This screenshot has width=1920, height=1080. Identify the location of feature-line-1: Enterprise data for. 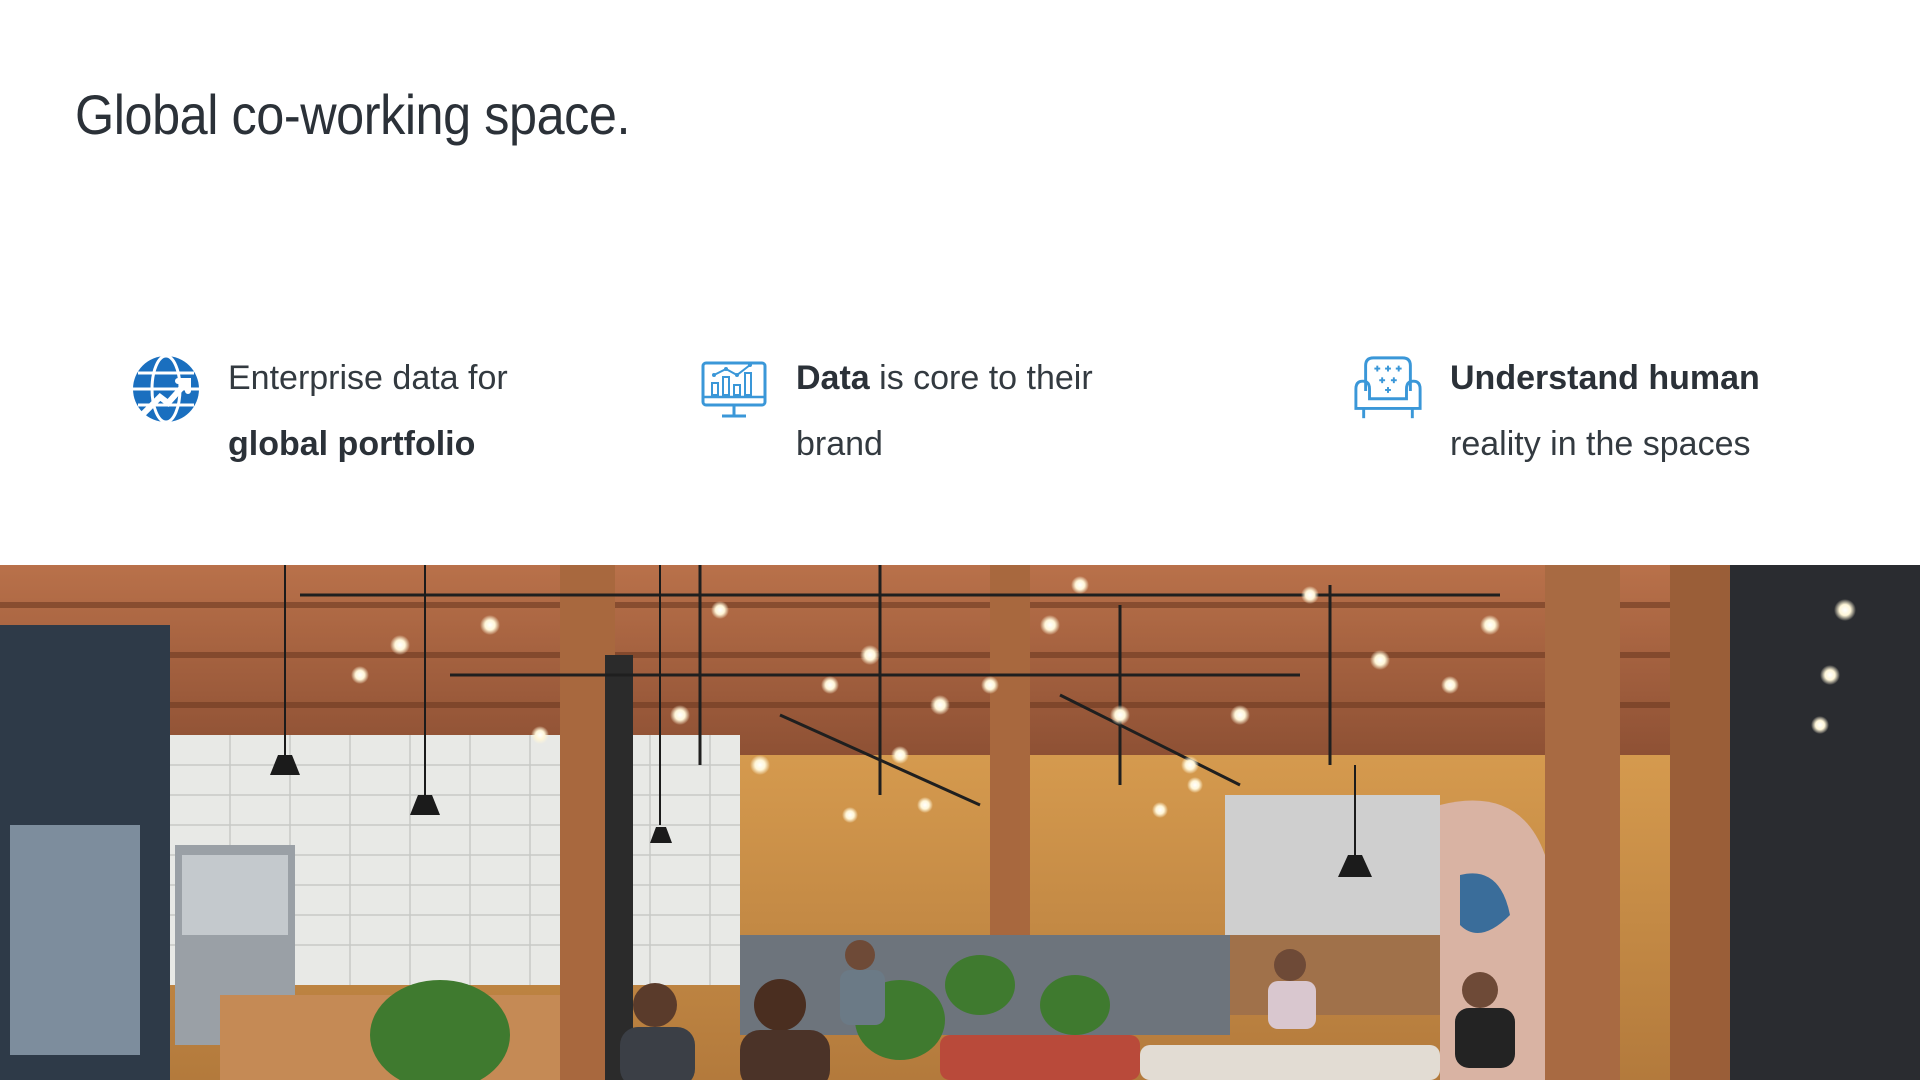
(368, 378).